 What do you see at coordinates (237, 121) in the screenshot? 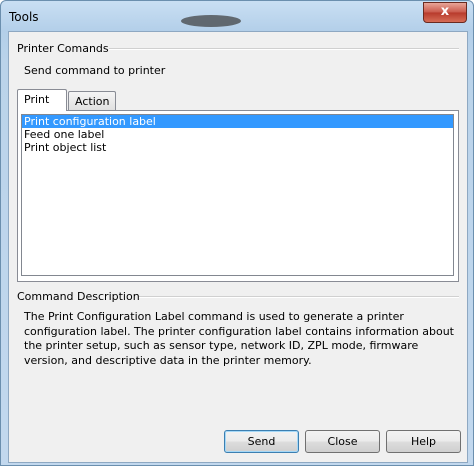
I see `list-item-print-configuration-label: Print configuration label` at bounding box center [237, 121].